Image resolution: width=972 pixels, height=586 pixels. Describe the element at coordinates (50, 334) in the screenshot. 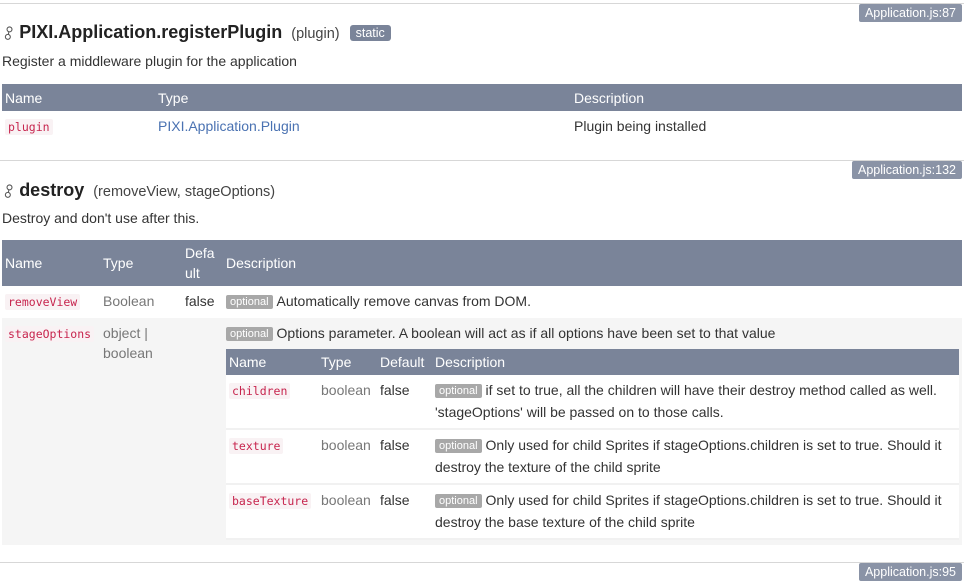

I see `param-name: stageOptions` at that location.